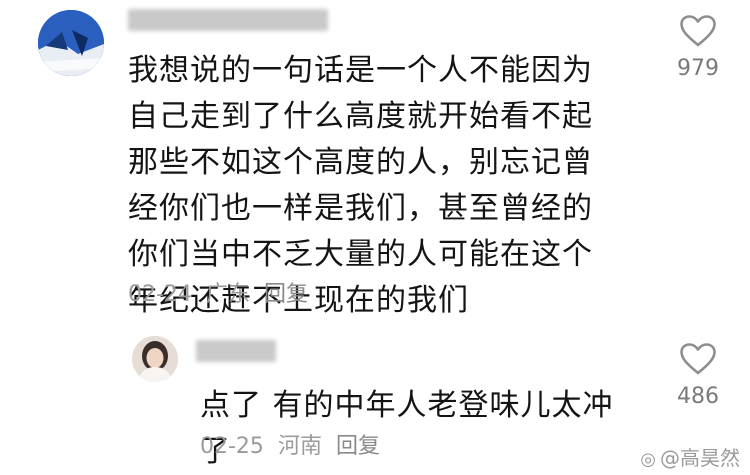 This screenshot has width=750, height=475. I want to click on comment-date: 02-24, so click(160, 294).